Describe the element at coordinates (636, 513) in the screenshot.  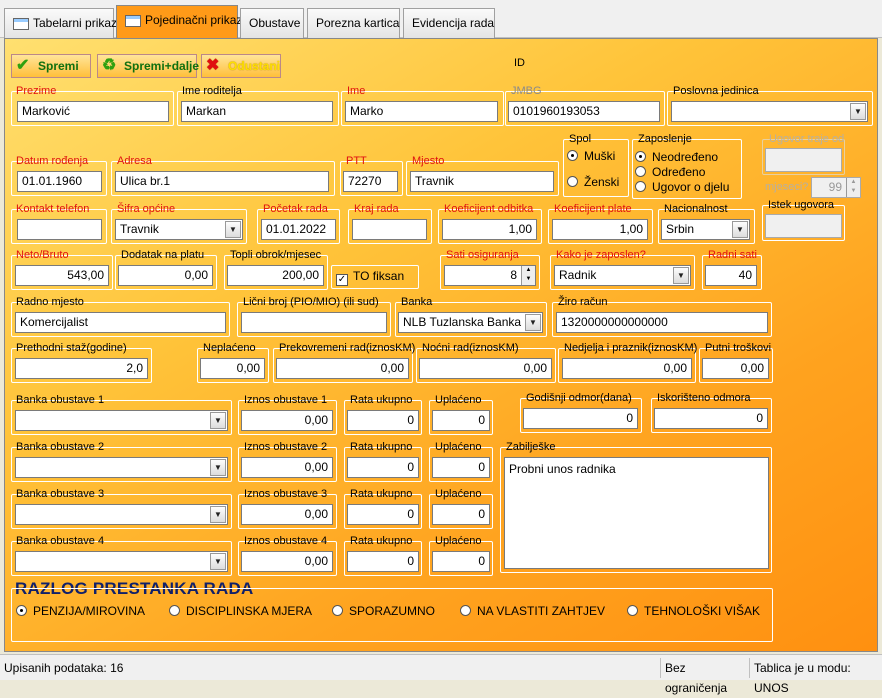
I see `zabiljeske-textarea: Probni unos radnika` at that location.